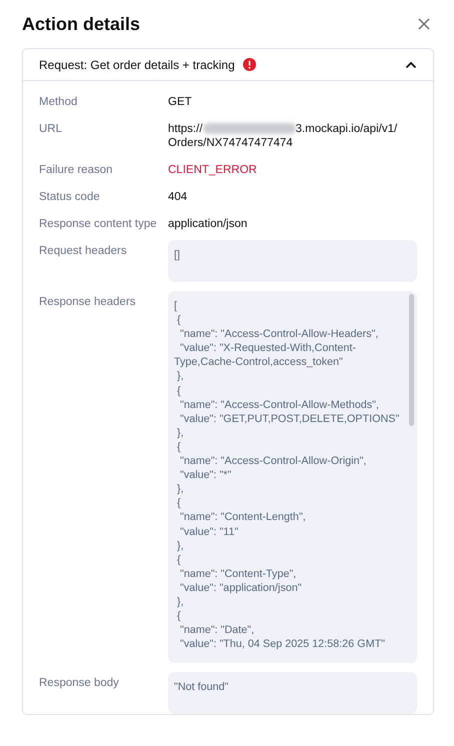 The height and width of the screenshot is (746, 454). I want to click on field-label: Response headers, so click(88, 302).